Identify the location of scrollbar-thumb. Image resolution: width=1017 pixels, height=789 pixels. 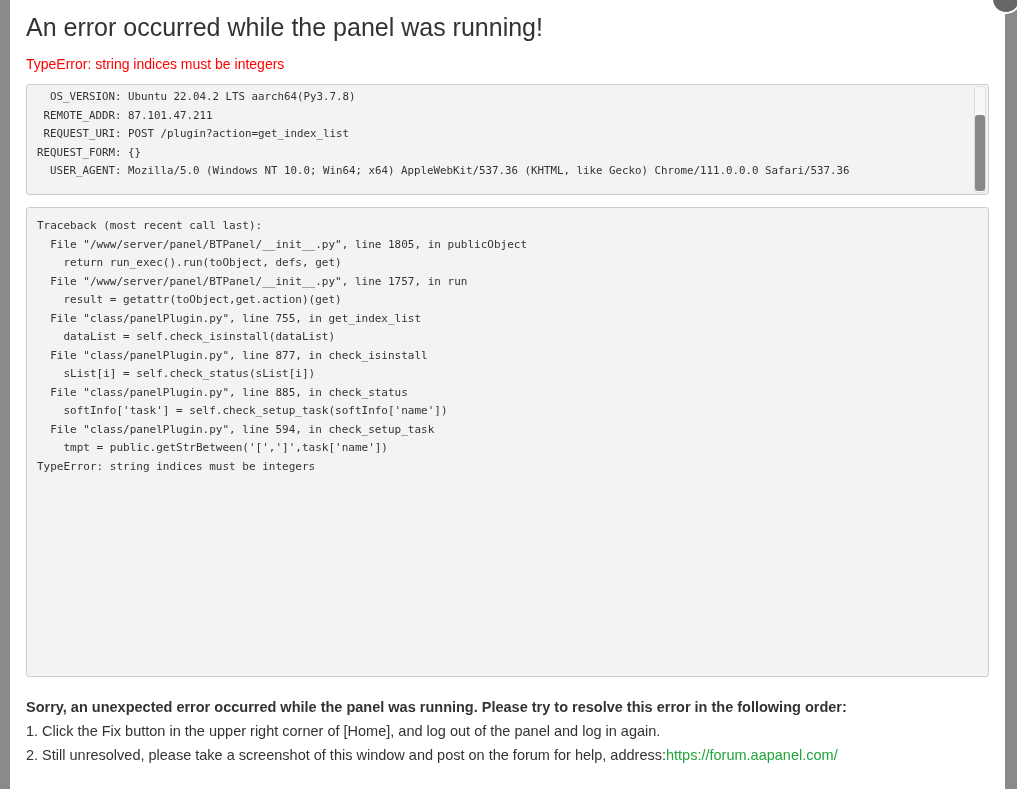
(980, 153).